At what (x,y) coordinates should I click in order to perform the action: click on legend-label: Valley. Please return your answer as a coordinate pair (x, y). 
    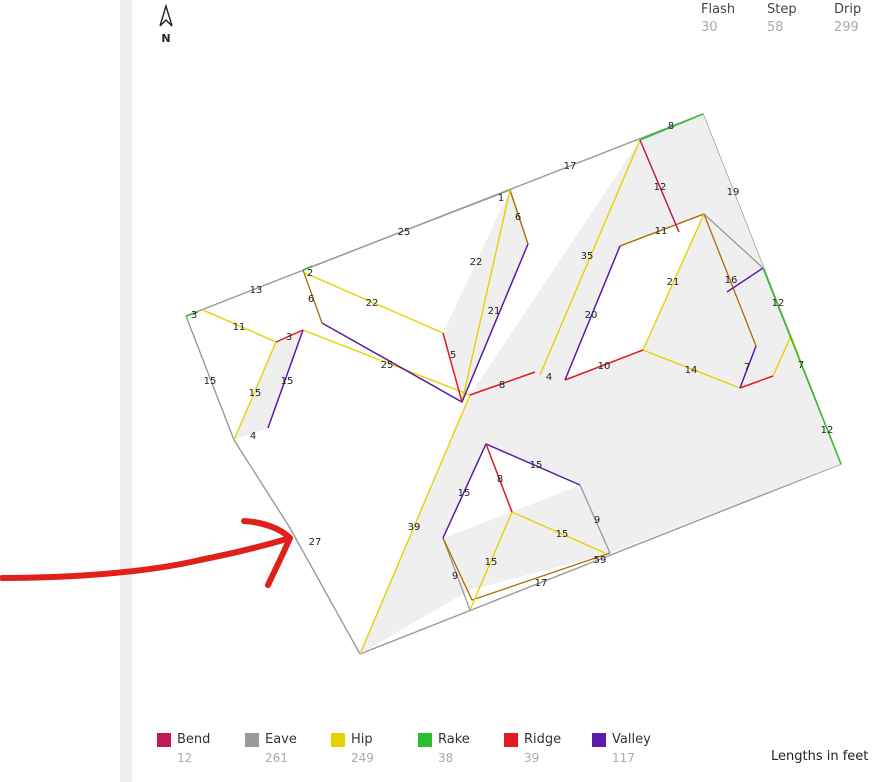
    Looking at the image, I should click on (631, 739).